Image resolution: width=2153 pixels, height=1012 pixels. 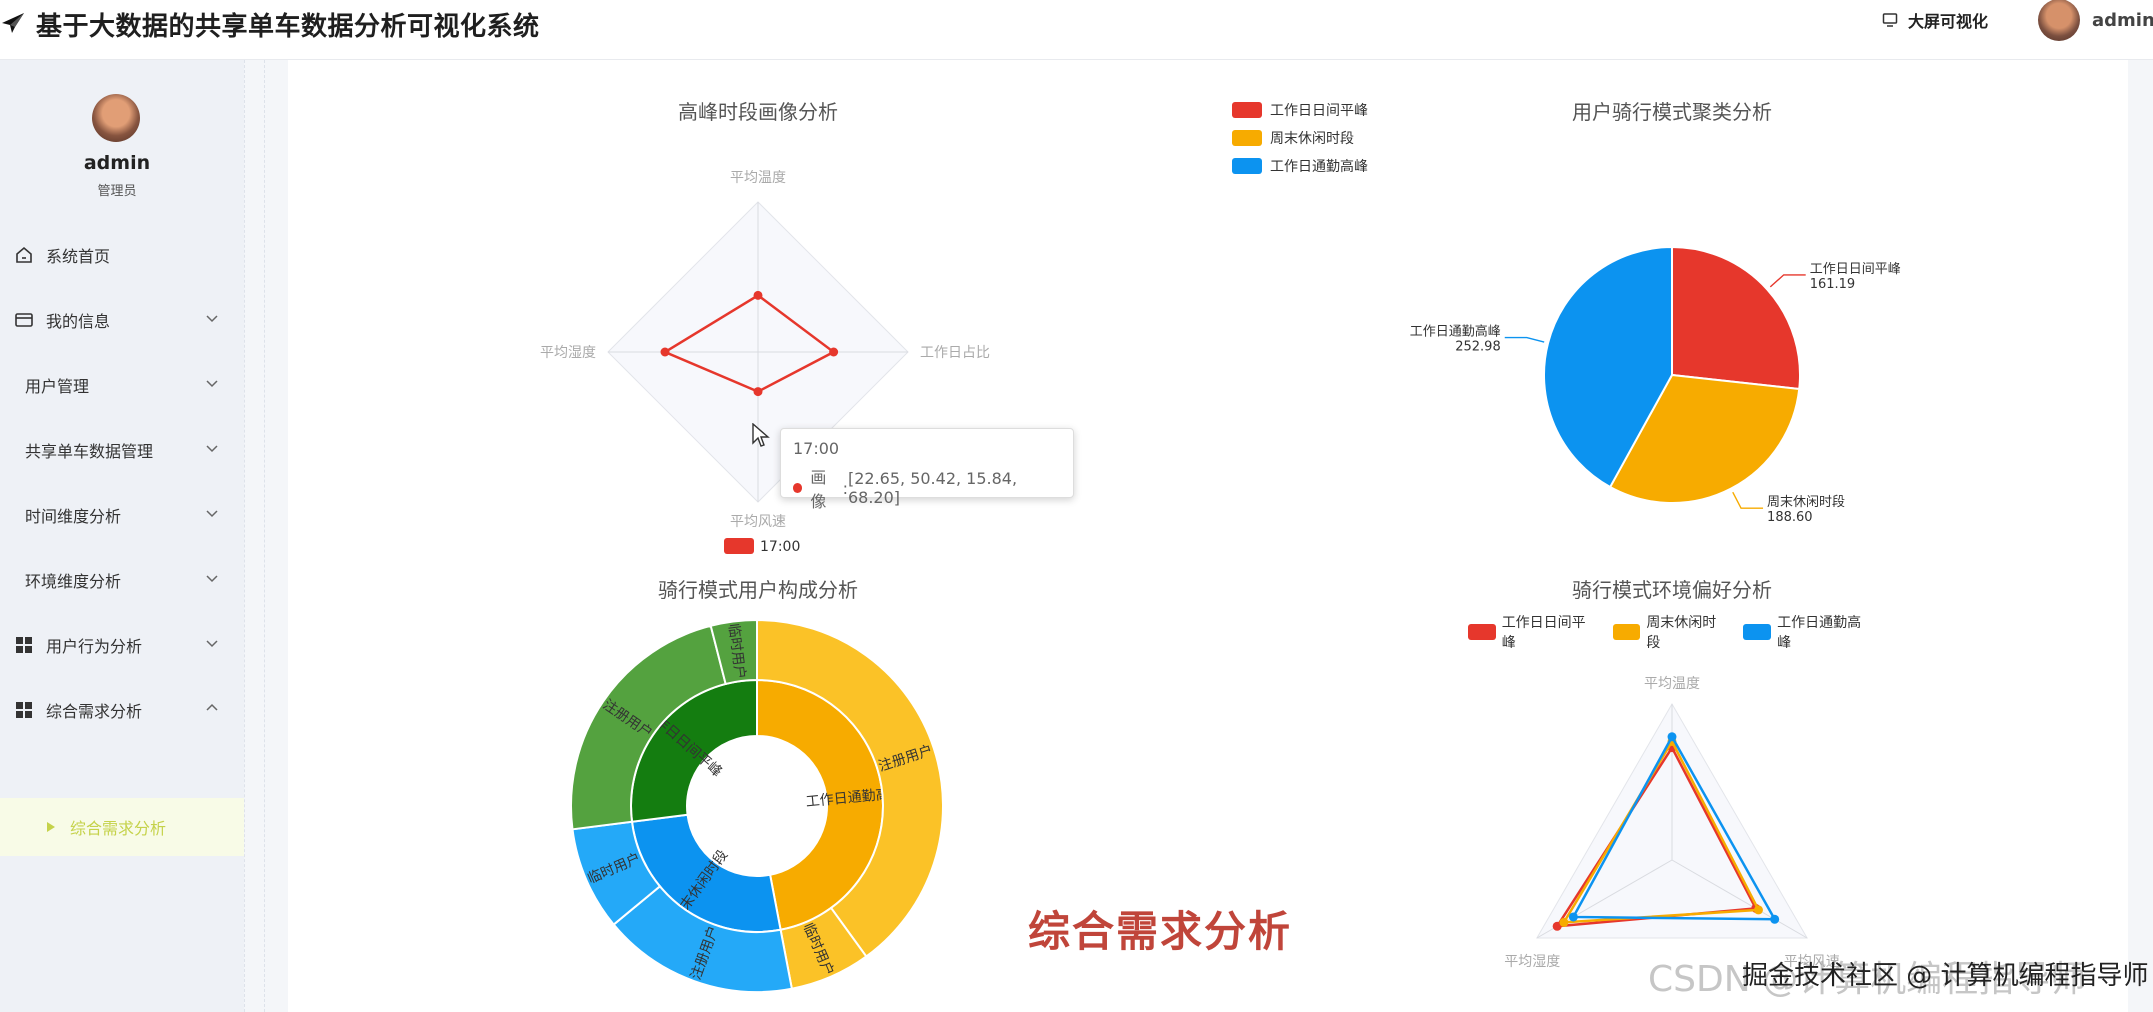 I want to click on env-radar-legend: 工作日日间平峰 周末休闲时段 工作日通勤高峰, so click(x=1678, y=632).